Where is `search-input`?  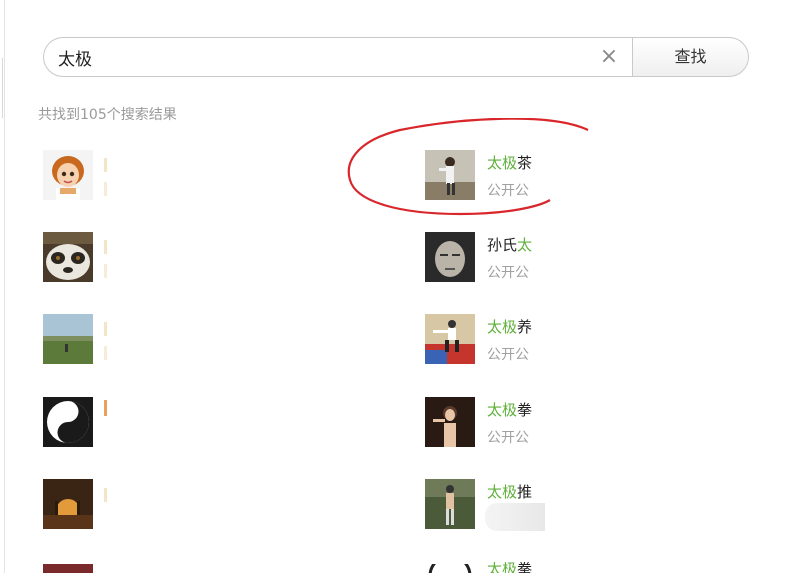
search-input is located at coordinates (318, 57).